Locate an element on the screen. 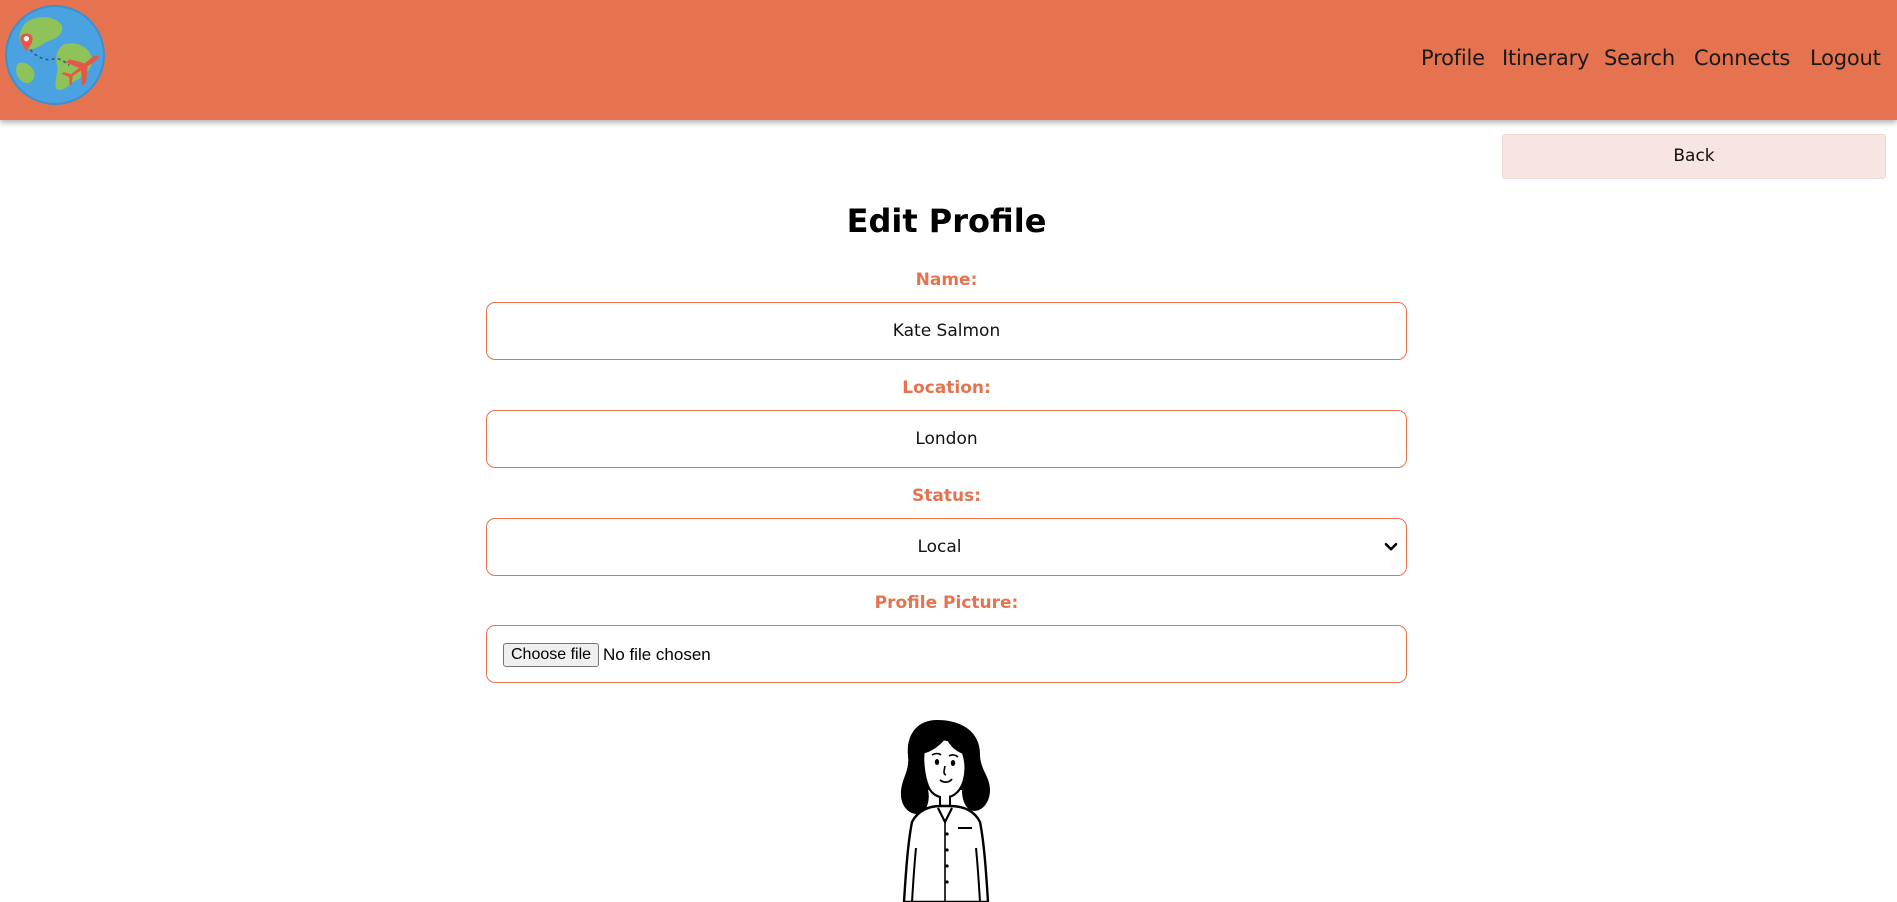 The image size is (1897, 902). location-field-container is located at coordinates (946, 439).